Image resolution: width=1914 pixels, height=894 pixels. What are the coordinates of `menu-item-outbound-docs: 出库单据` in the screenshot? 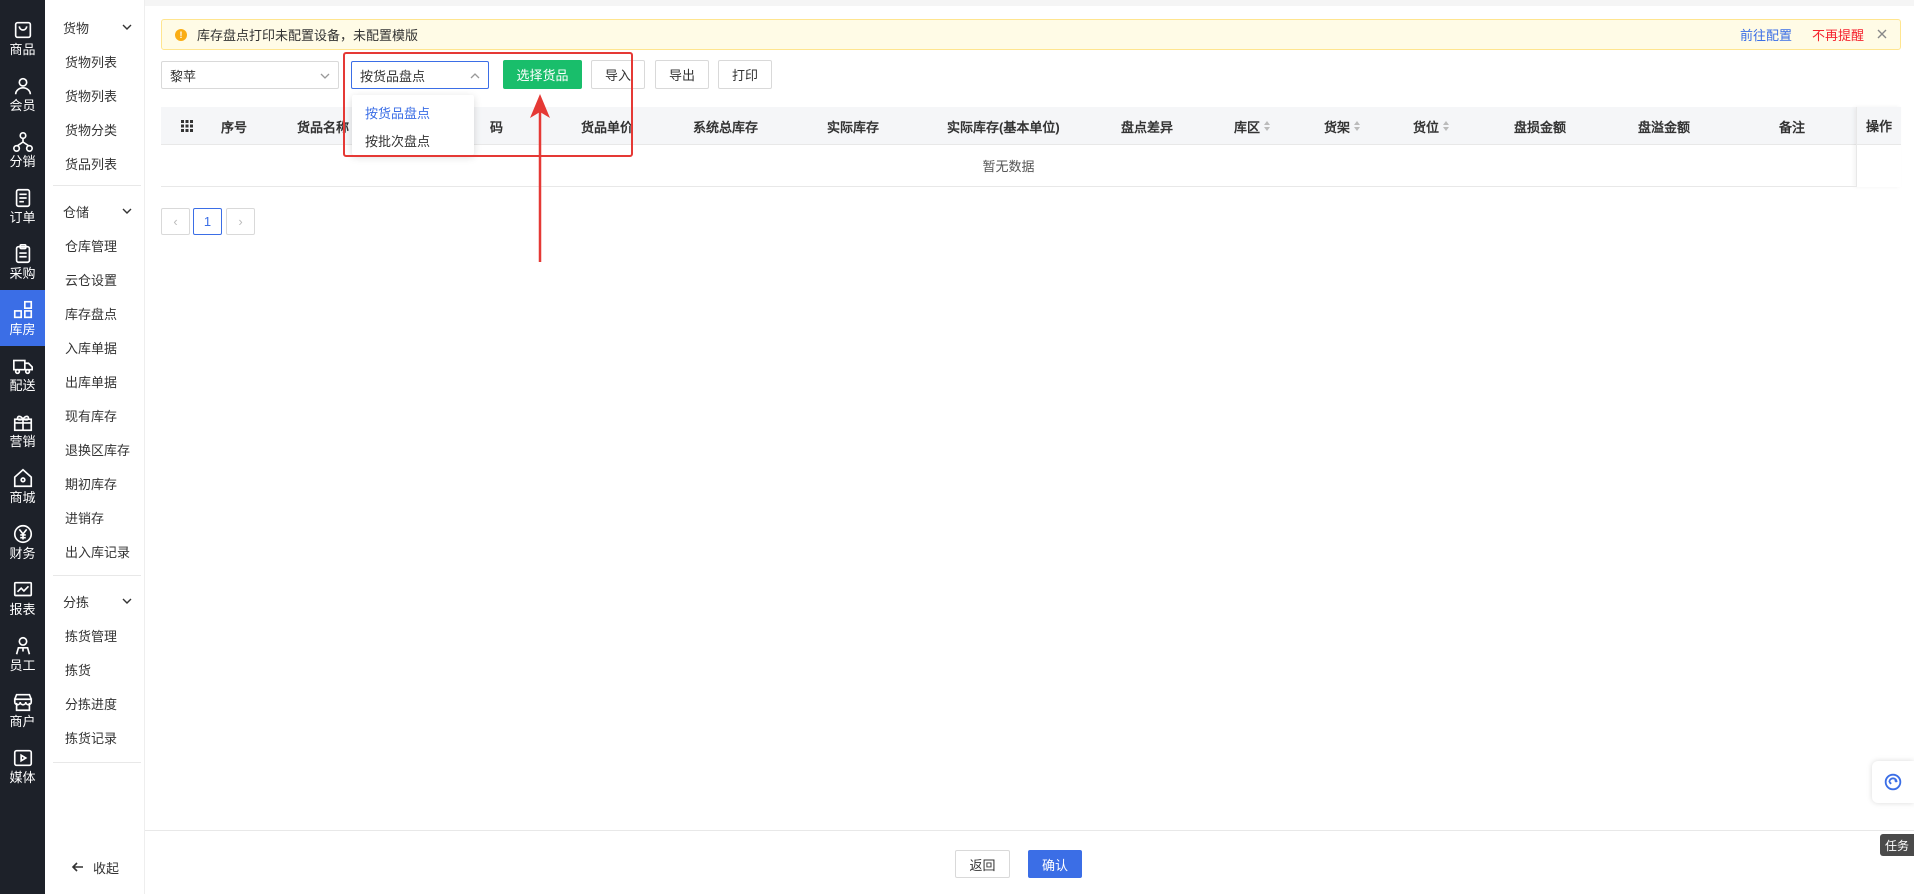 It's located at (95, 381).